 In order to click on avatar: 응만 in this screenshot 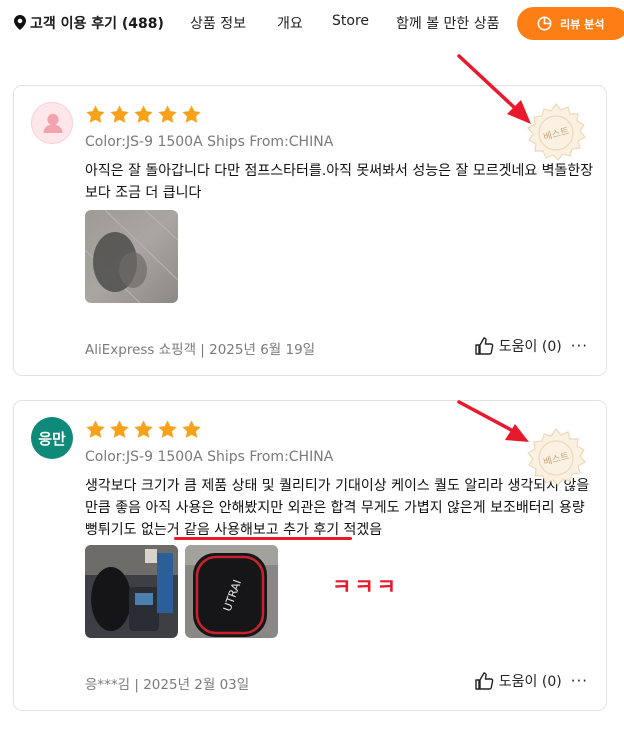, I will do `click(52, 438)`.